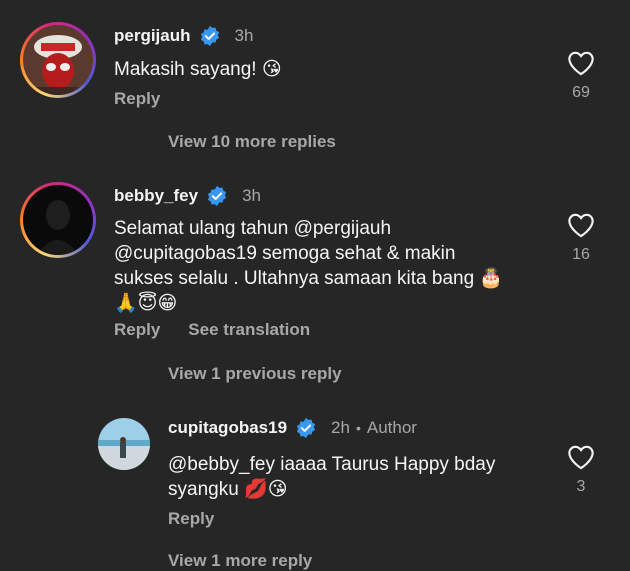 Image resolution: width=630 pixels, height=571 pixels. I want to click on like-count: 3, so click(581, 486).